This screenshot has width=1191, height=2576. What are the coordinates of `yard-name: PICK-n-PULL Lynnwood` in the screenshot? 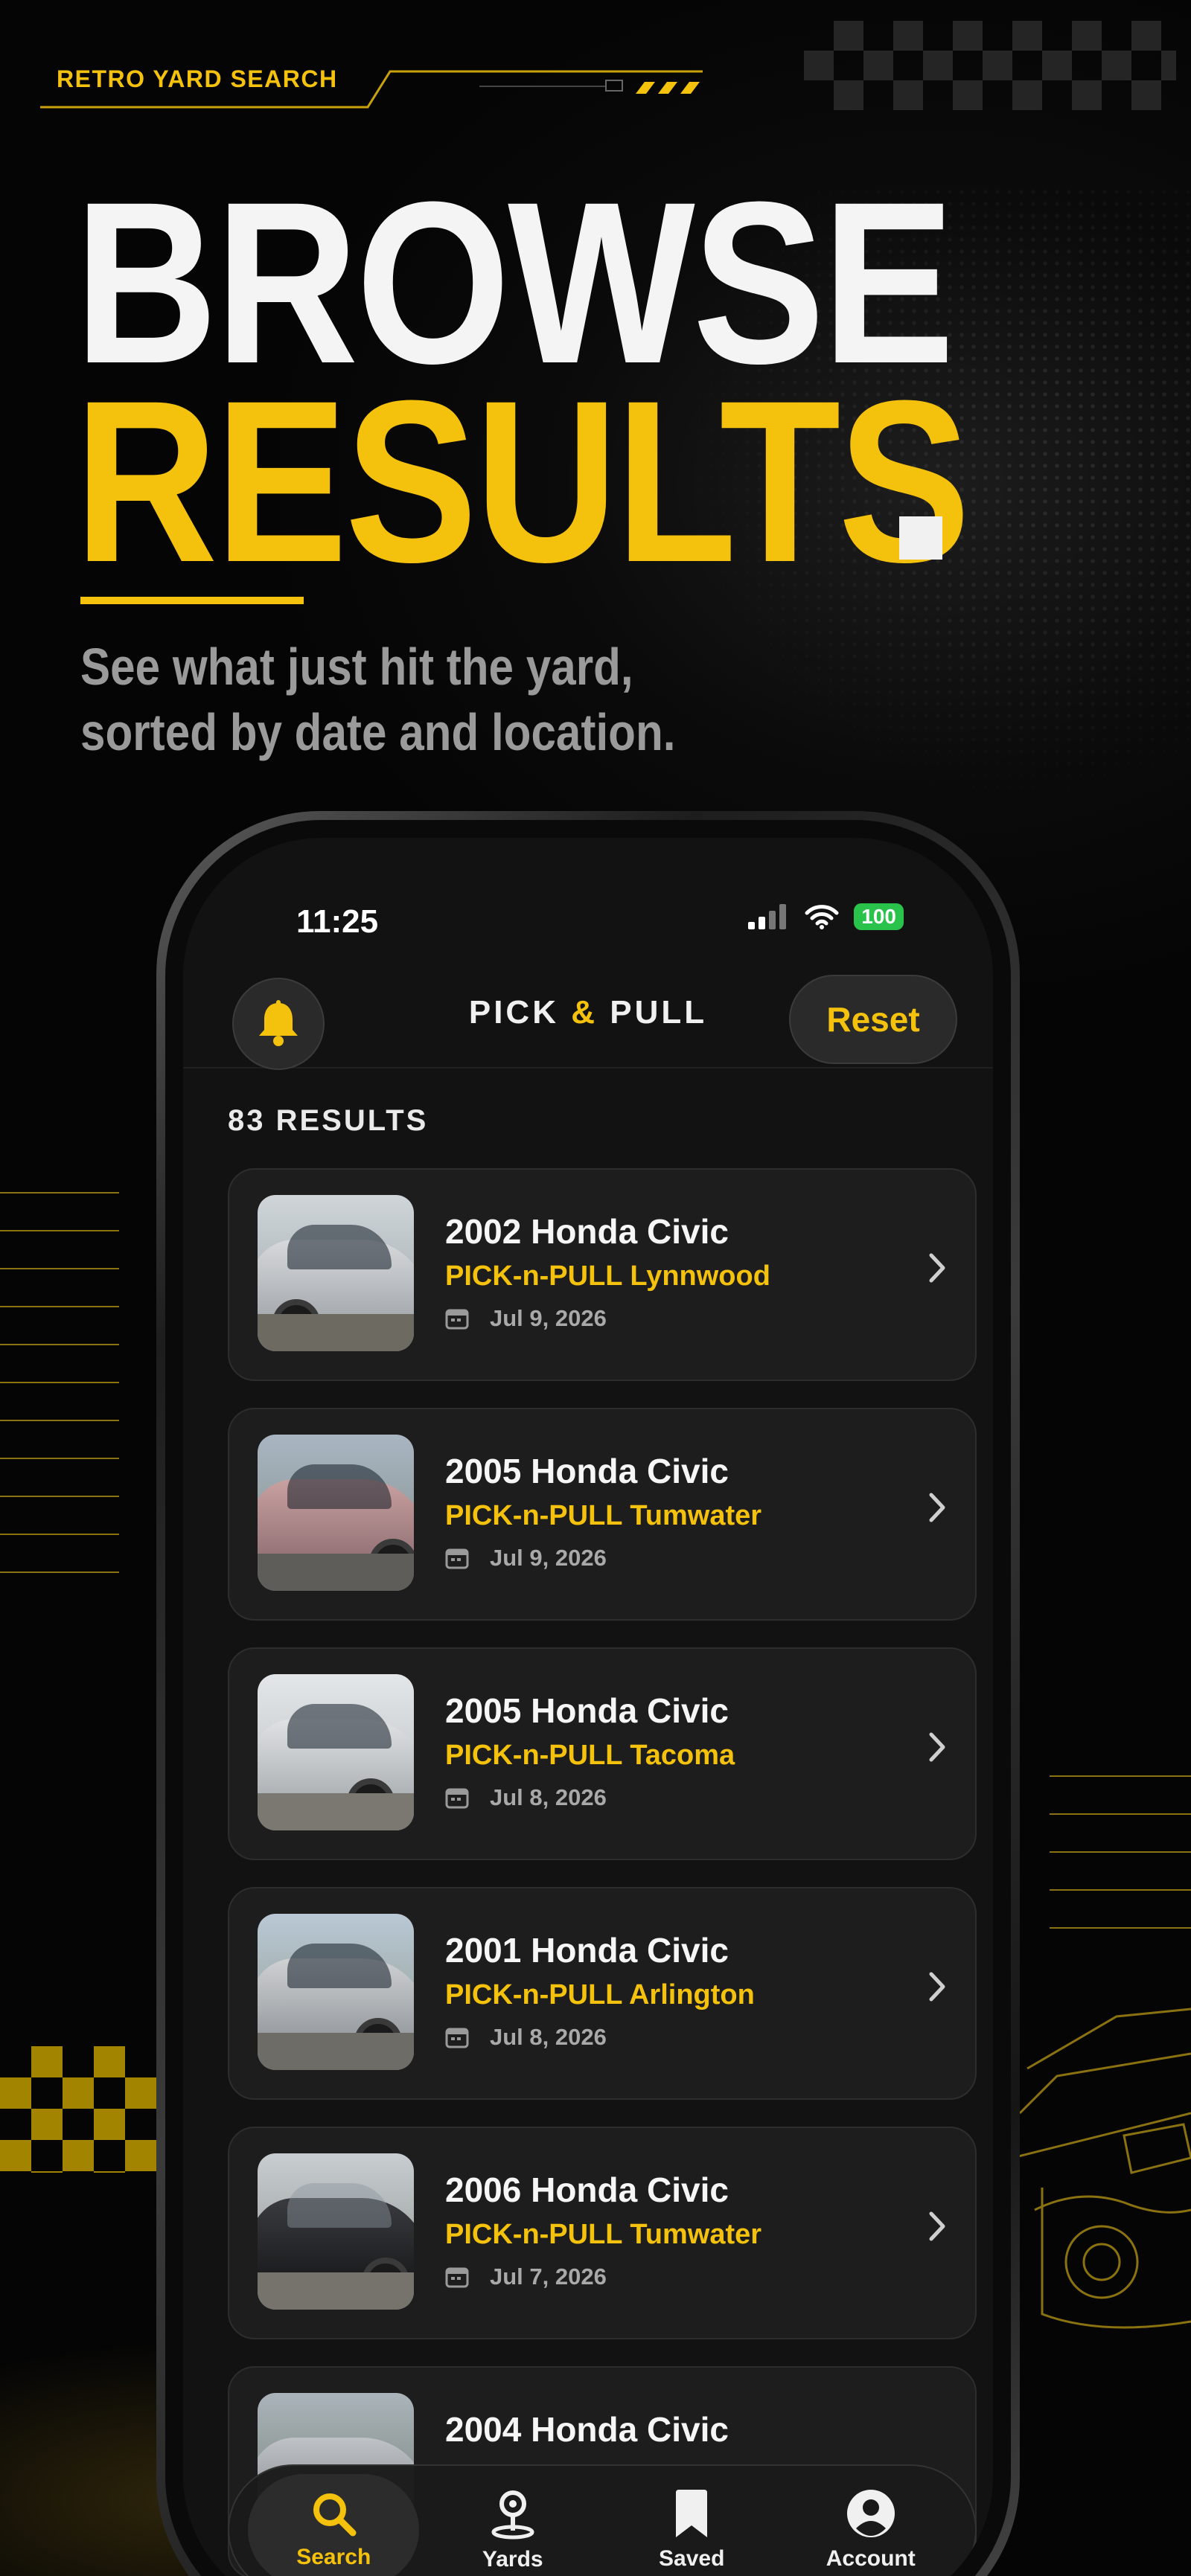 It's located at (607, 1276).